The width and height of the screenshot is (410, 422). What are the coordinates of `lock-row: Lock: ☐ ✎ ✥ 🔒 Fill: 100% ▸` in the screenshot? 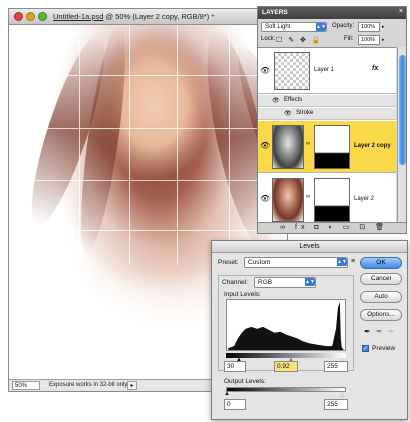 It's located at (332, 40).